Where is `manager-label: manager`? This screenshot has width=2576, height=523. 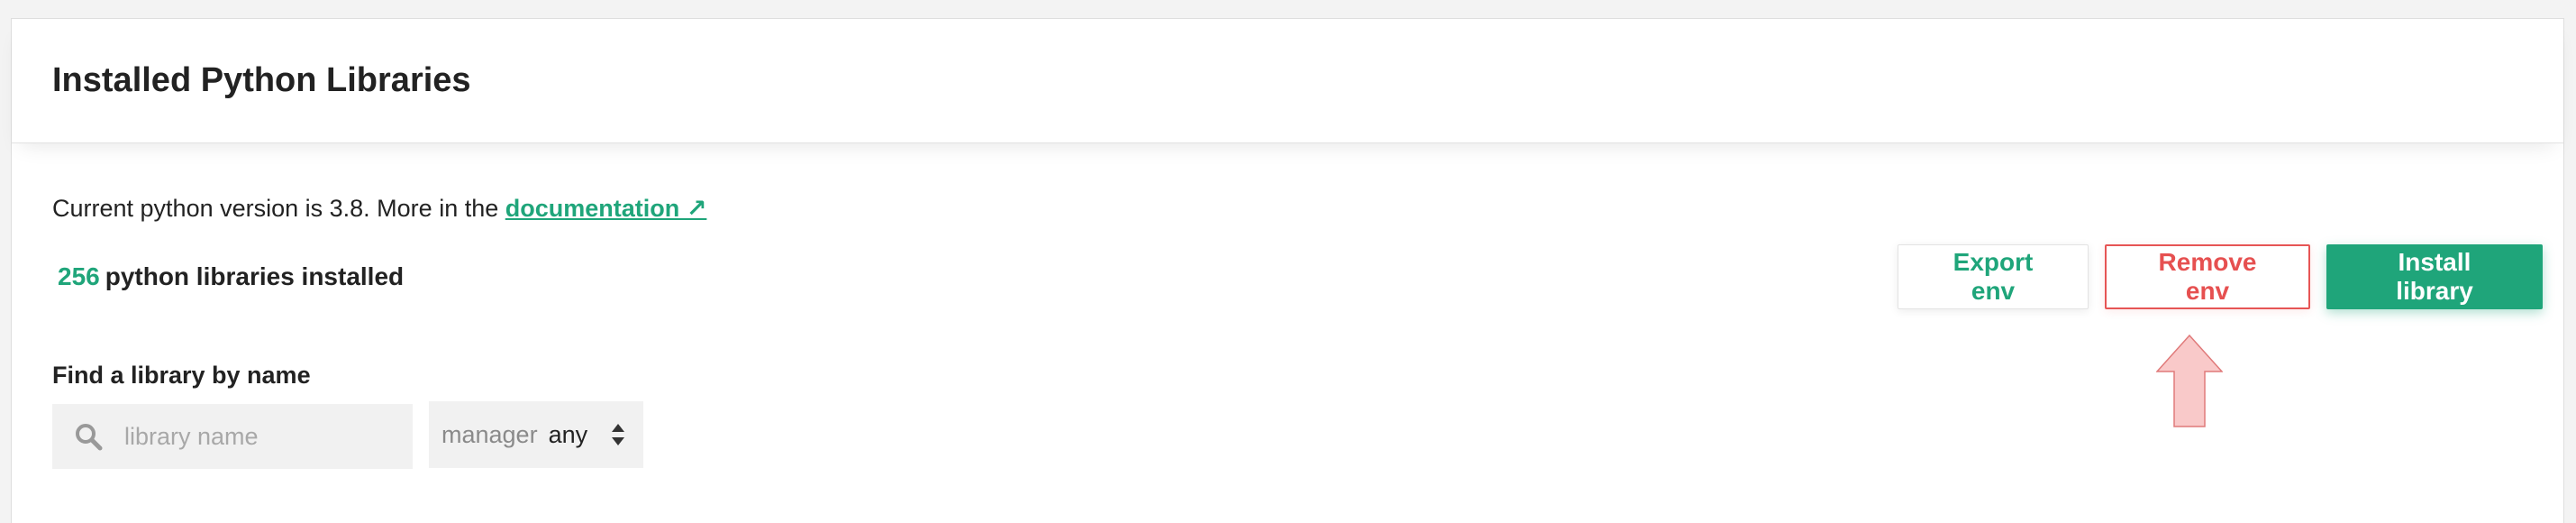
manager-label: manager is located at coordinates (489, 434).